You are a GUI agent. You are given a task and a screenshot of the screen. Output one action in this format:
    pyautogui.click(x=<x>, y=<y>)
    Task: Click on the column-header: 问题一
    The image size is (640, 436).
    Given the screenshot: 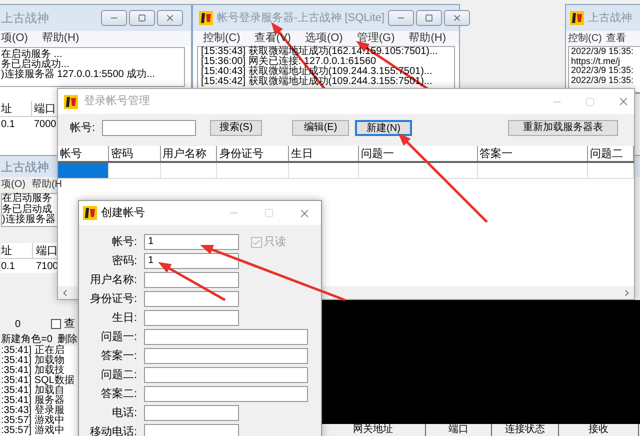 What is the action you would take?
    pyautogui.click(x=418, y=153)
    